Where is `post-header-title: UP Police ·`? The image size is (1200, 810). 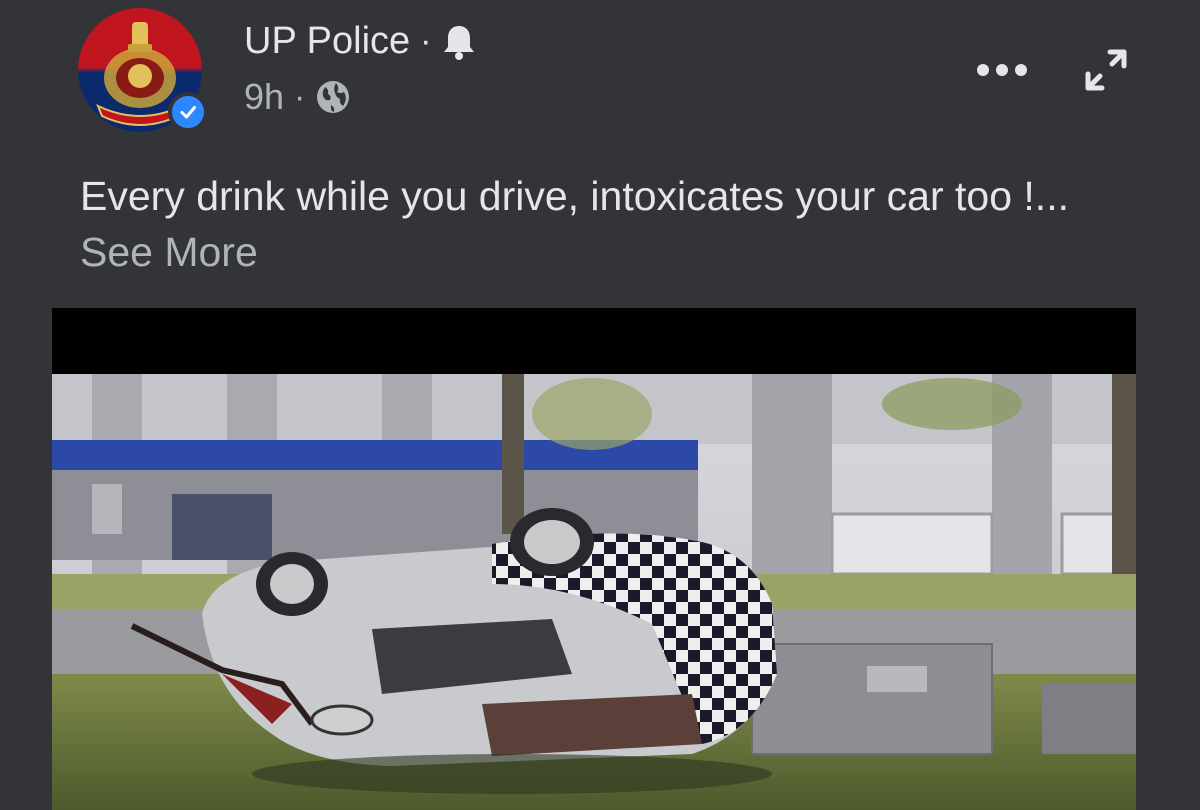
post-header-title: UP Police · is located at coordinates (360, 41).